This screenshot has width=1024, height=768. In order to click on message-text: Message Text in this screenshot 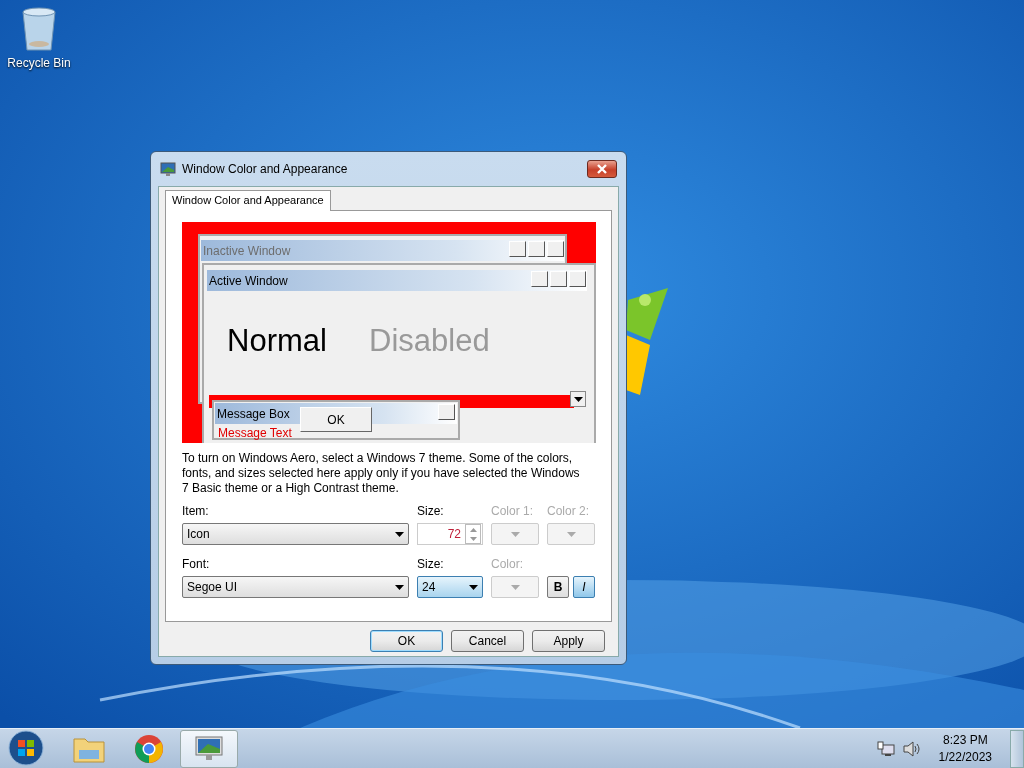, I will do `click(255, 433)`.